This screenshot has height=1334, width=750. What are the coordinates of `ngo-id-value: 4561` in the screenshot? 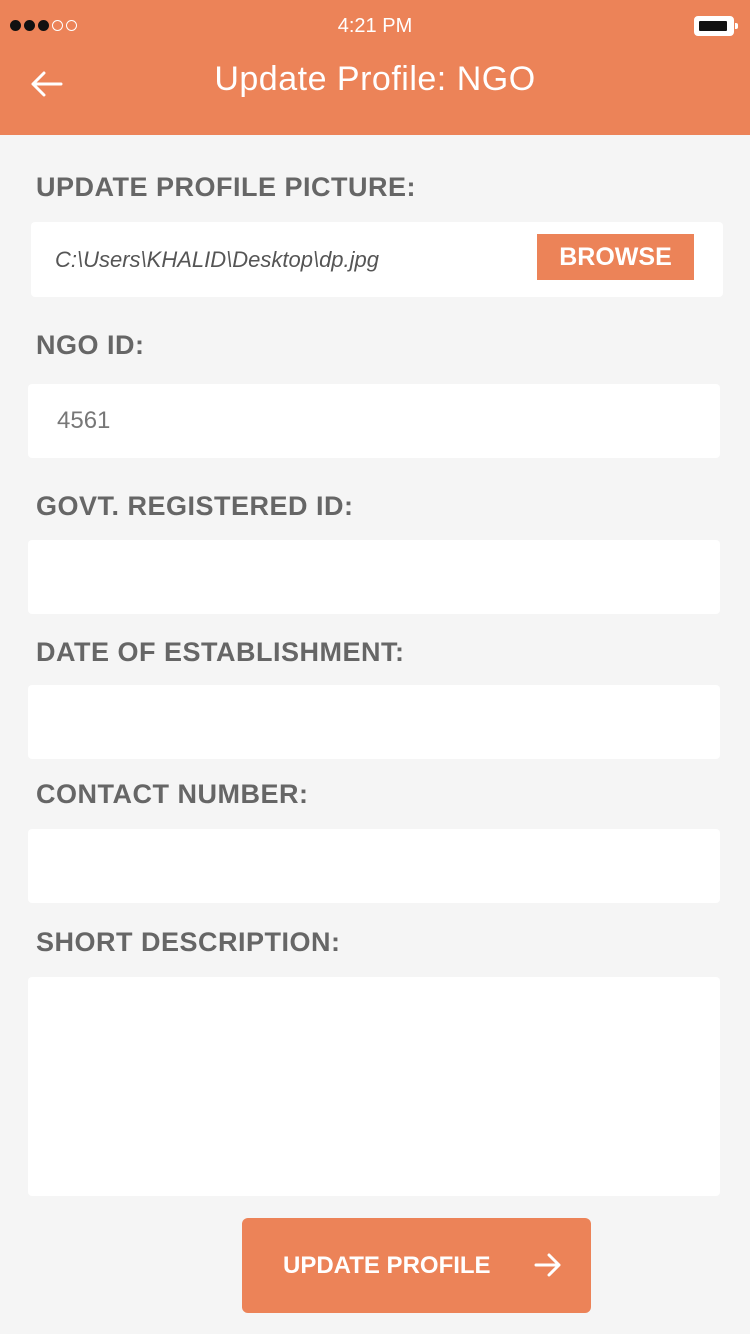 It's located at (84, 420).